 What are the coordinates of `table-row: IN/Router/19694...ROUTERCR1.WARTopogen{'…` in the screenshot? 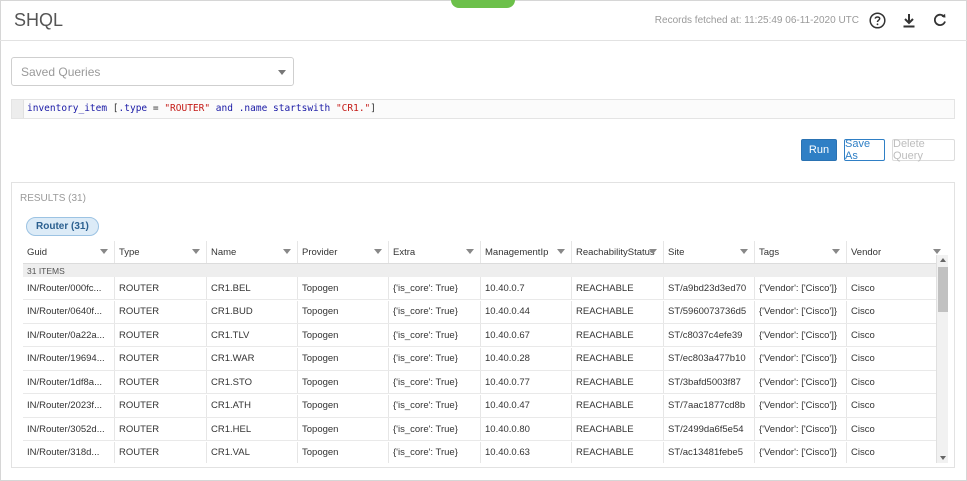 It's located at (485, 359).